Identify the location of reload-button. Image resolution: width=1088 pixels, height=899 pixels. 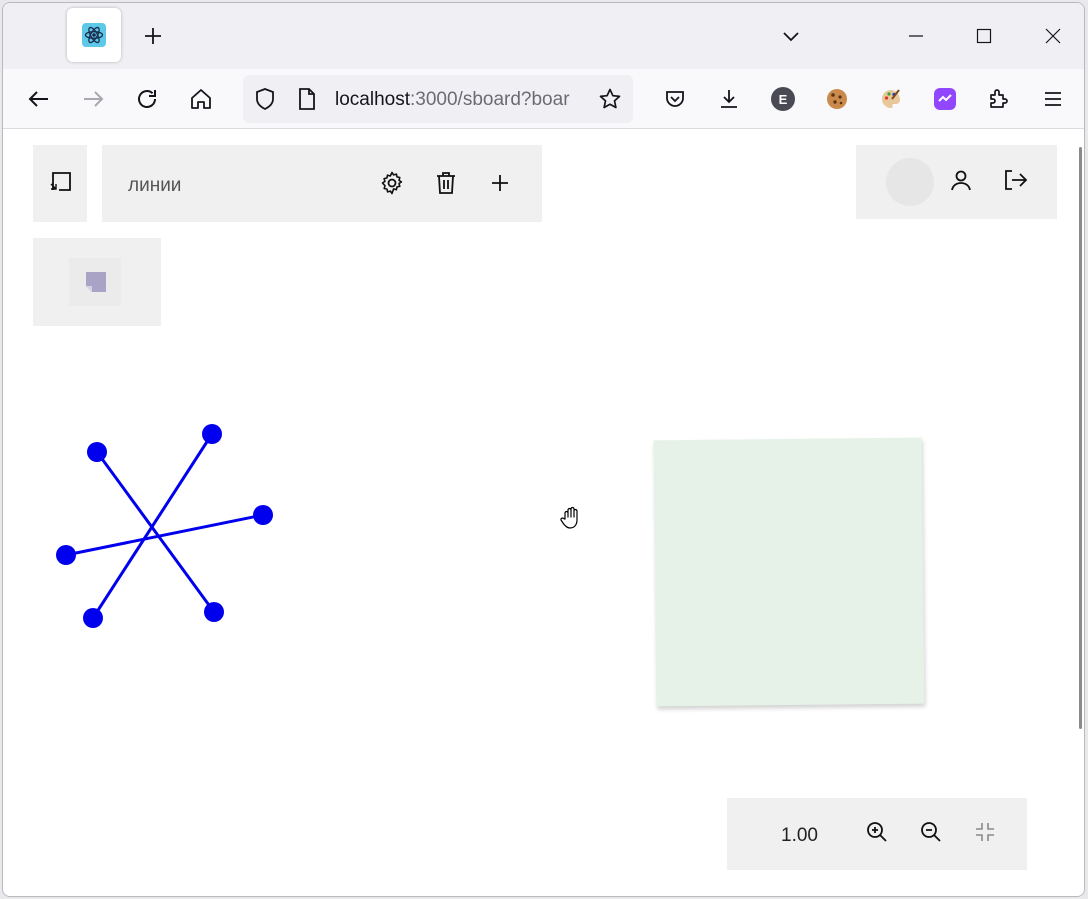
(147, 99).